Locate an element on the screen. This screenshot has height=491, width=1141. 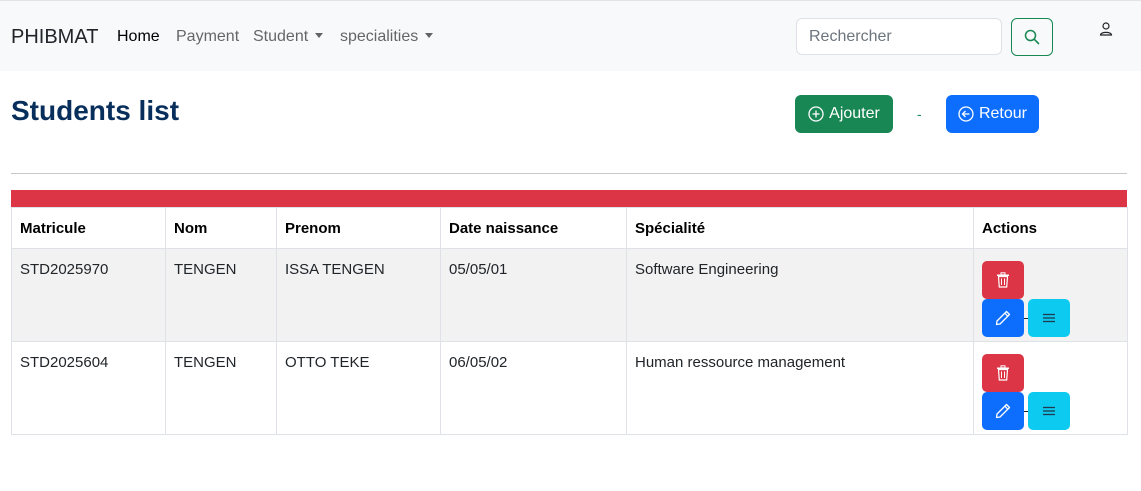
header-actions: Actions is located at coordinates (1050, 228).